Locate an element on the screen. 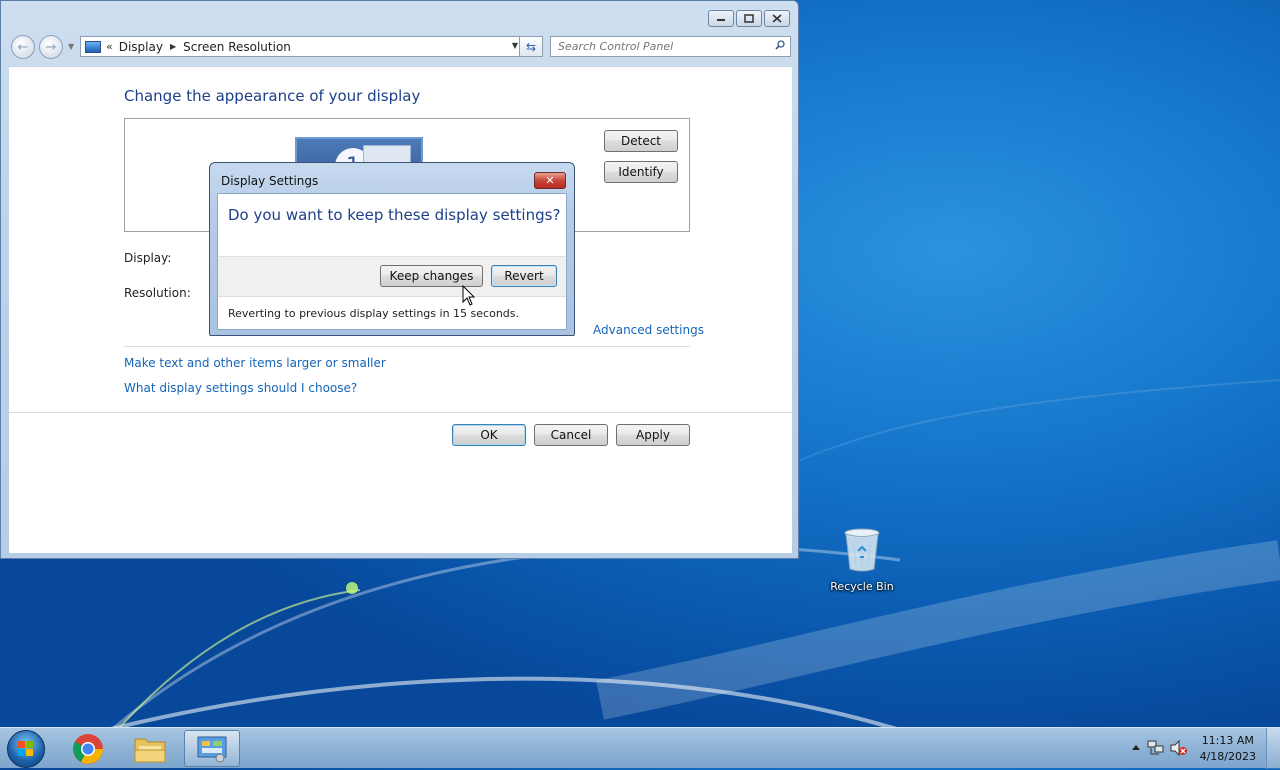 This screenshot has height=770, width=1280. display-help-link: What display settings should I choose? is located at coordinates (240, 388).